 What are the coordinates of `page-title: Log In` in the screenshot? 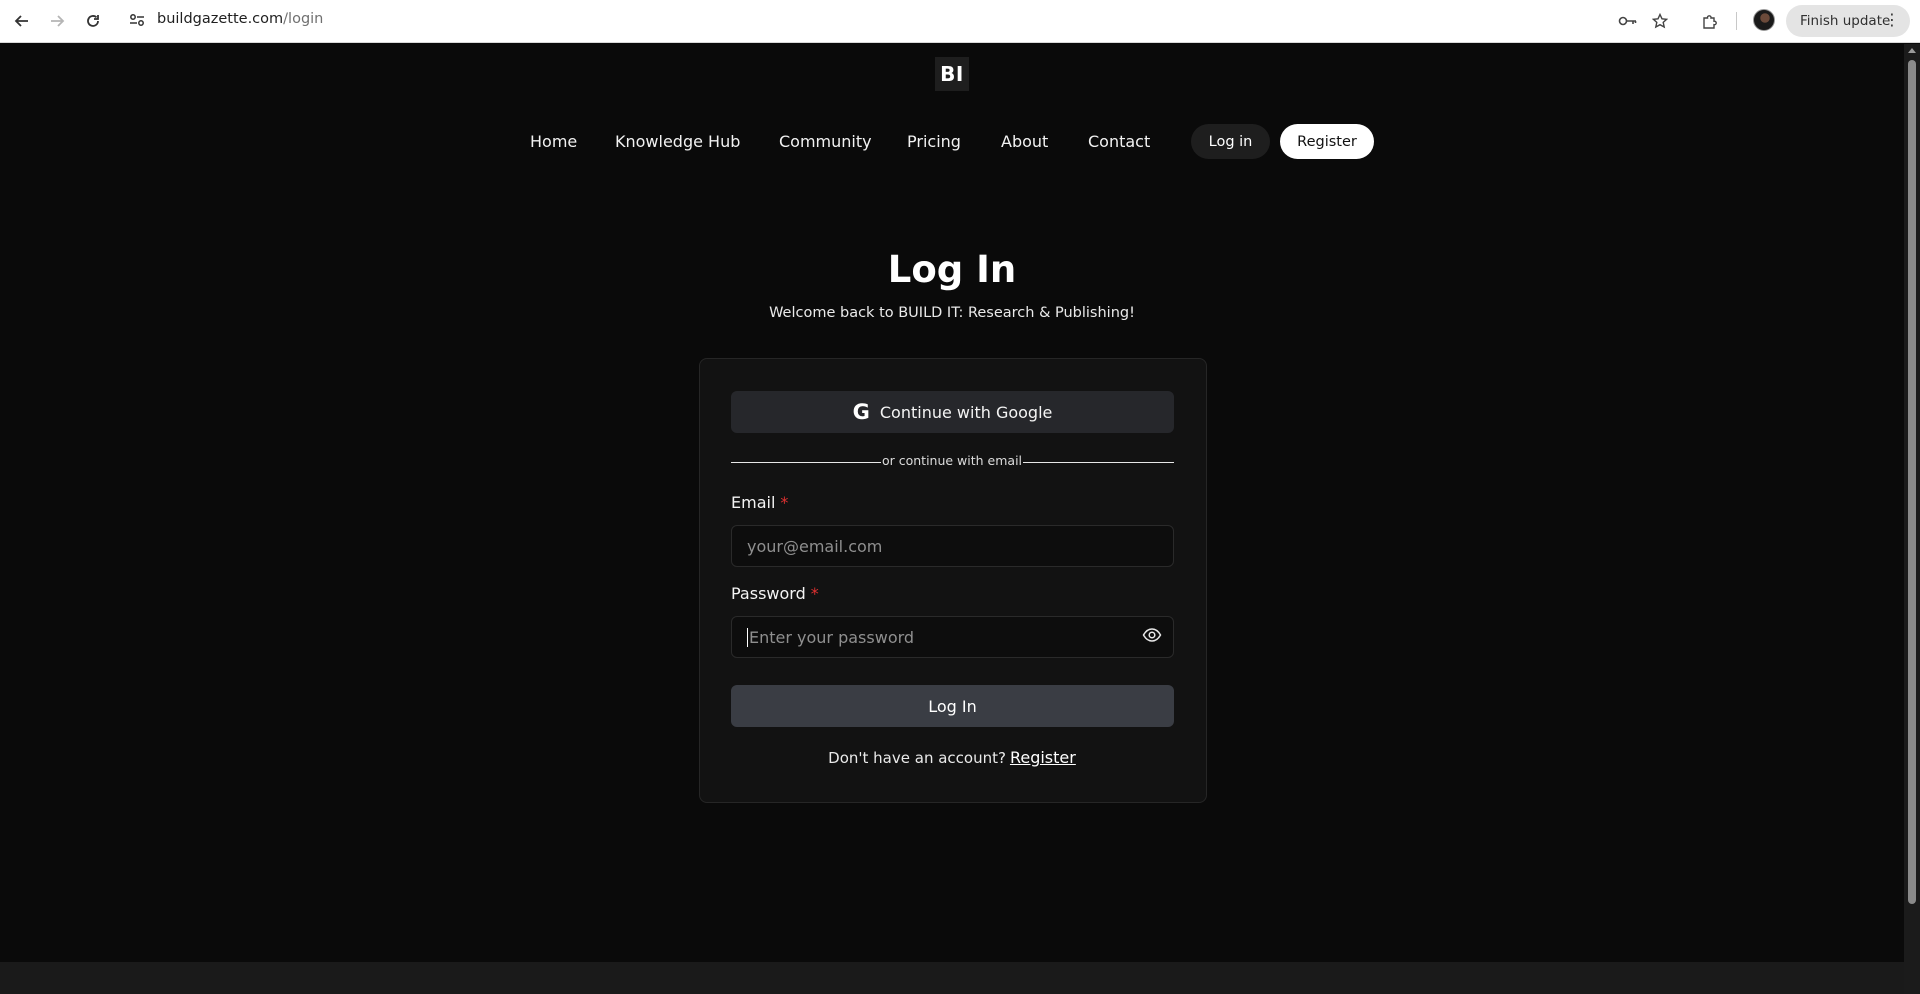 It's located at (952, 269).